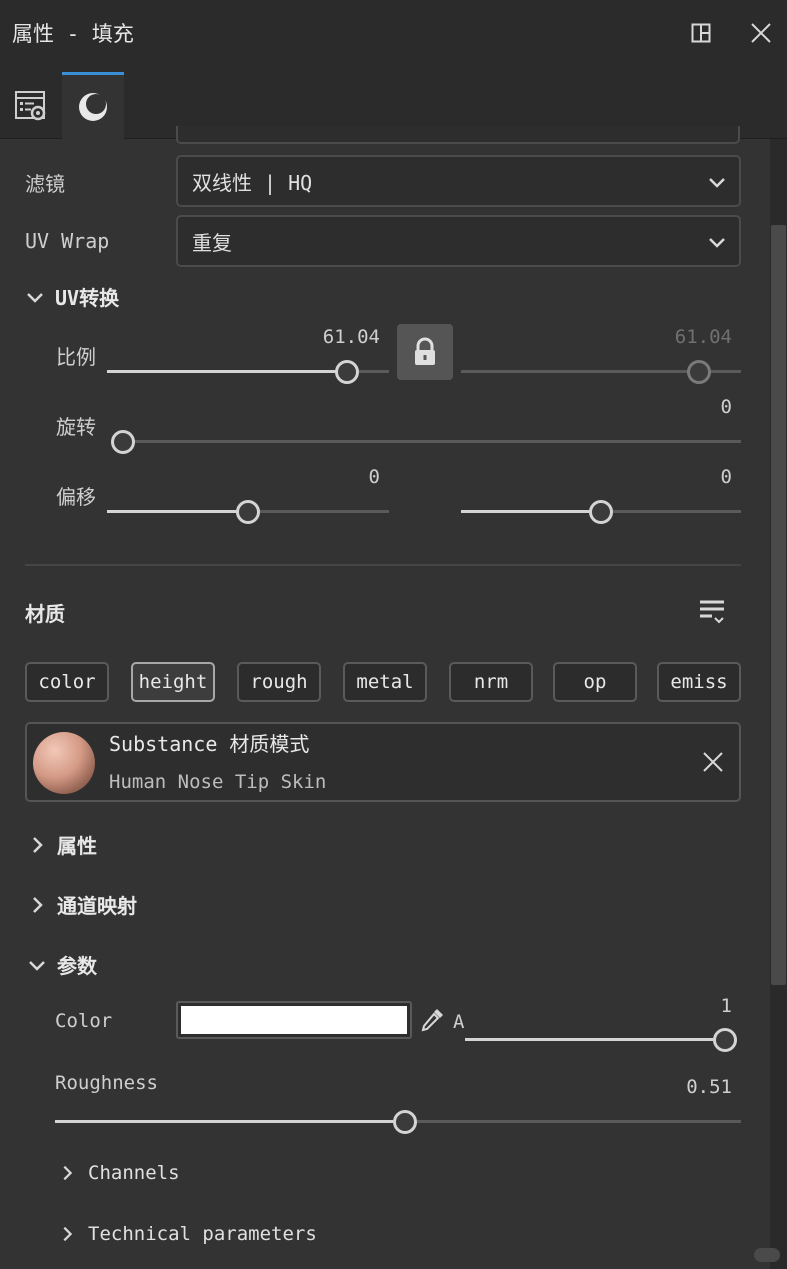 The height and width of the screenshot is (1269, 787). What do you see at coordinates (347, 372) in the screenshot?
I see `scale-x-knob` at bounding box center [347, 372].